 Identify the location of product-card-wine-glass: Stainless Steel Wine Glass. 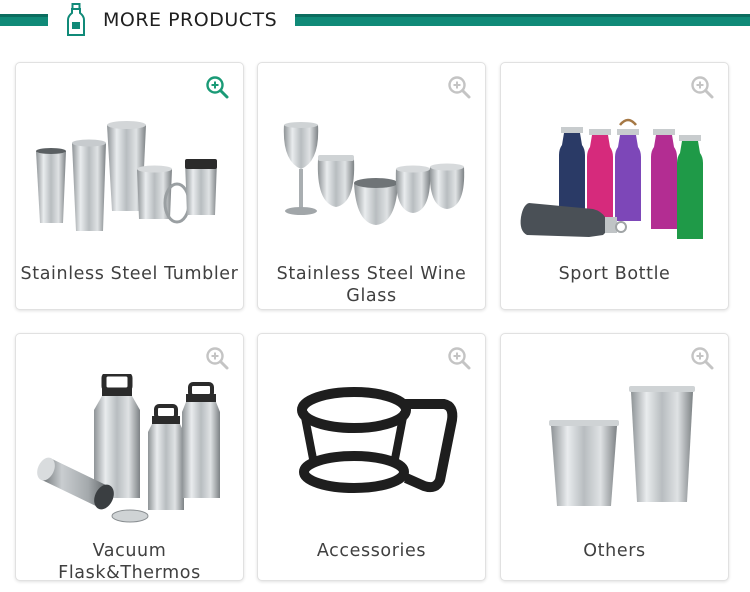
(371, 186).